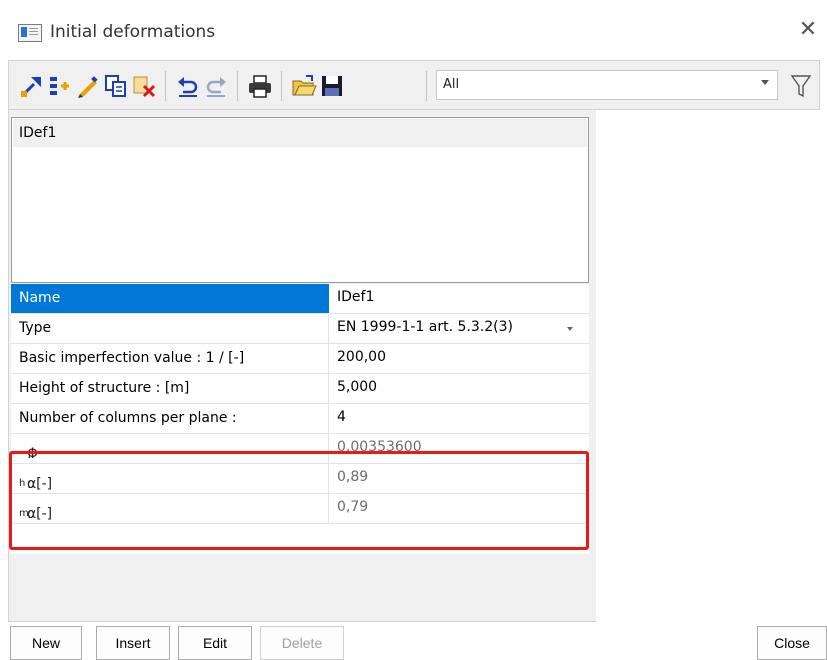 The height and width of the screenshot is (660, 827). Describe the element at coordinates (341, 417) in the screenshot. I see `property-value: 4` at that location.